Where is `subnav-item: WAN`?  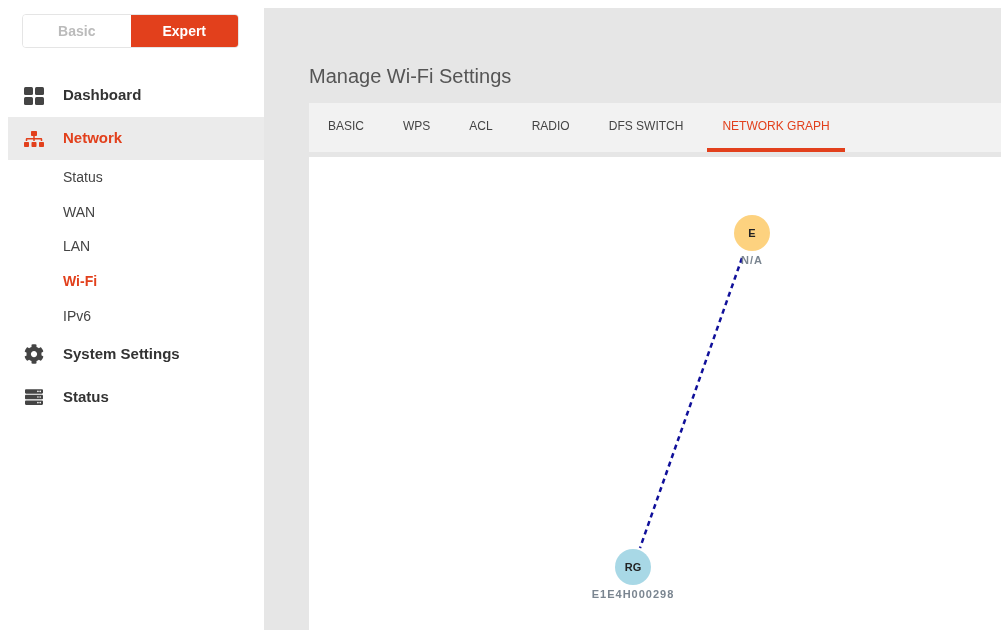 subnav-item: WAN is located at coordinates (79, 211).